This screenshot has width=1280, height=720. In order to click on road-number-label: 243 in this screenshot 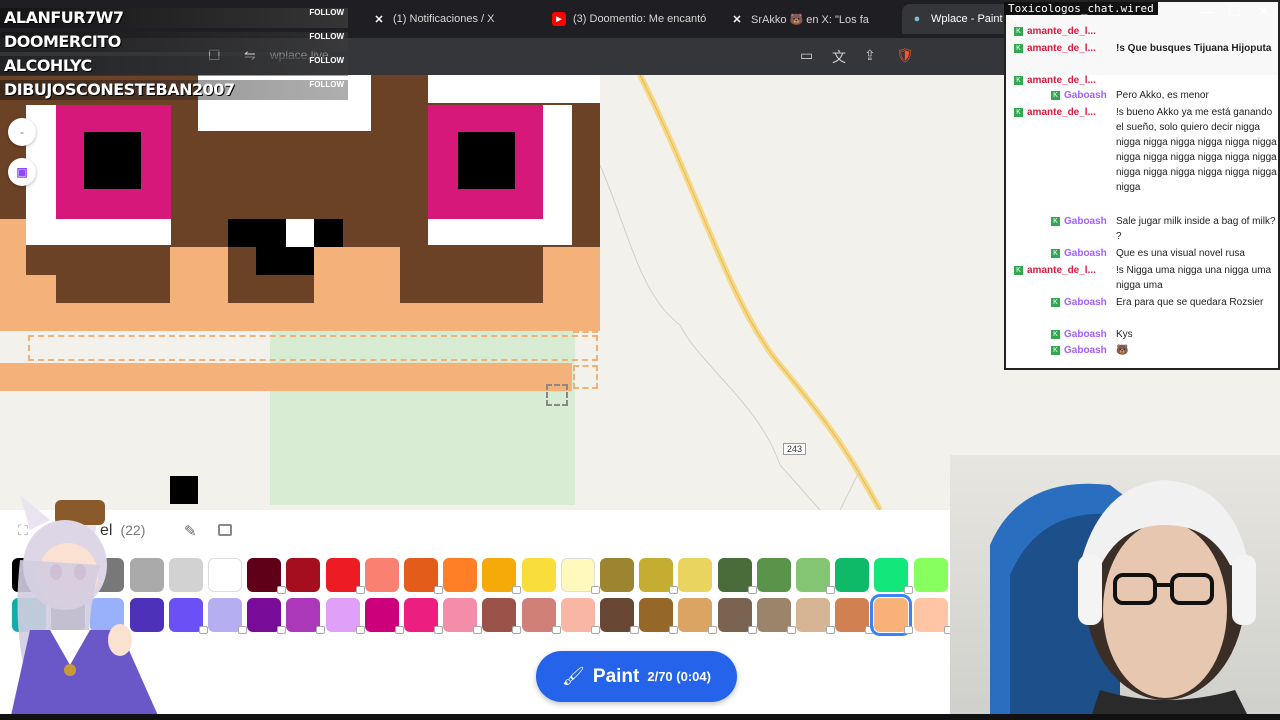, I will do `click(795, 449)`.